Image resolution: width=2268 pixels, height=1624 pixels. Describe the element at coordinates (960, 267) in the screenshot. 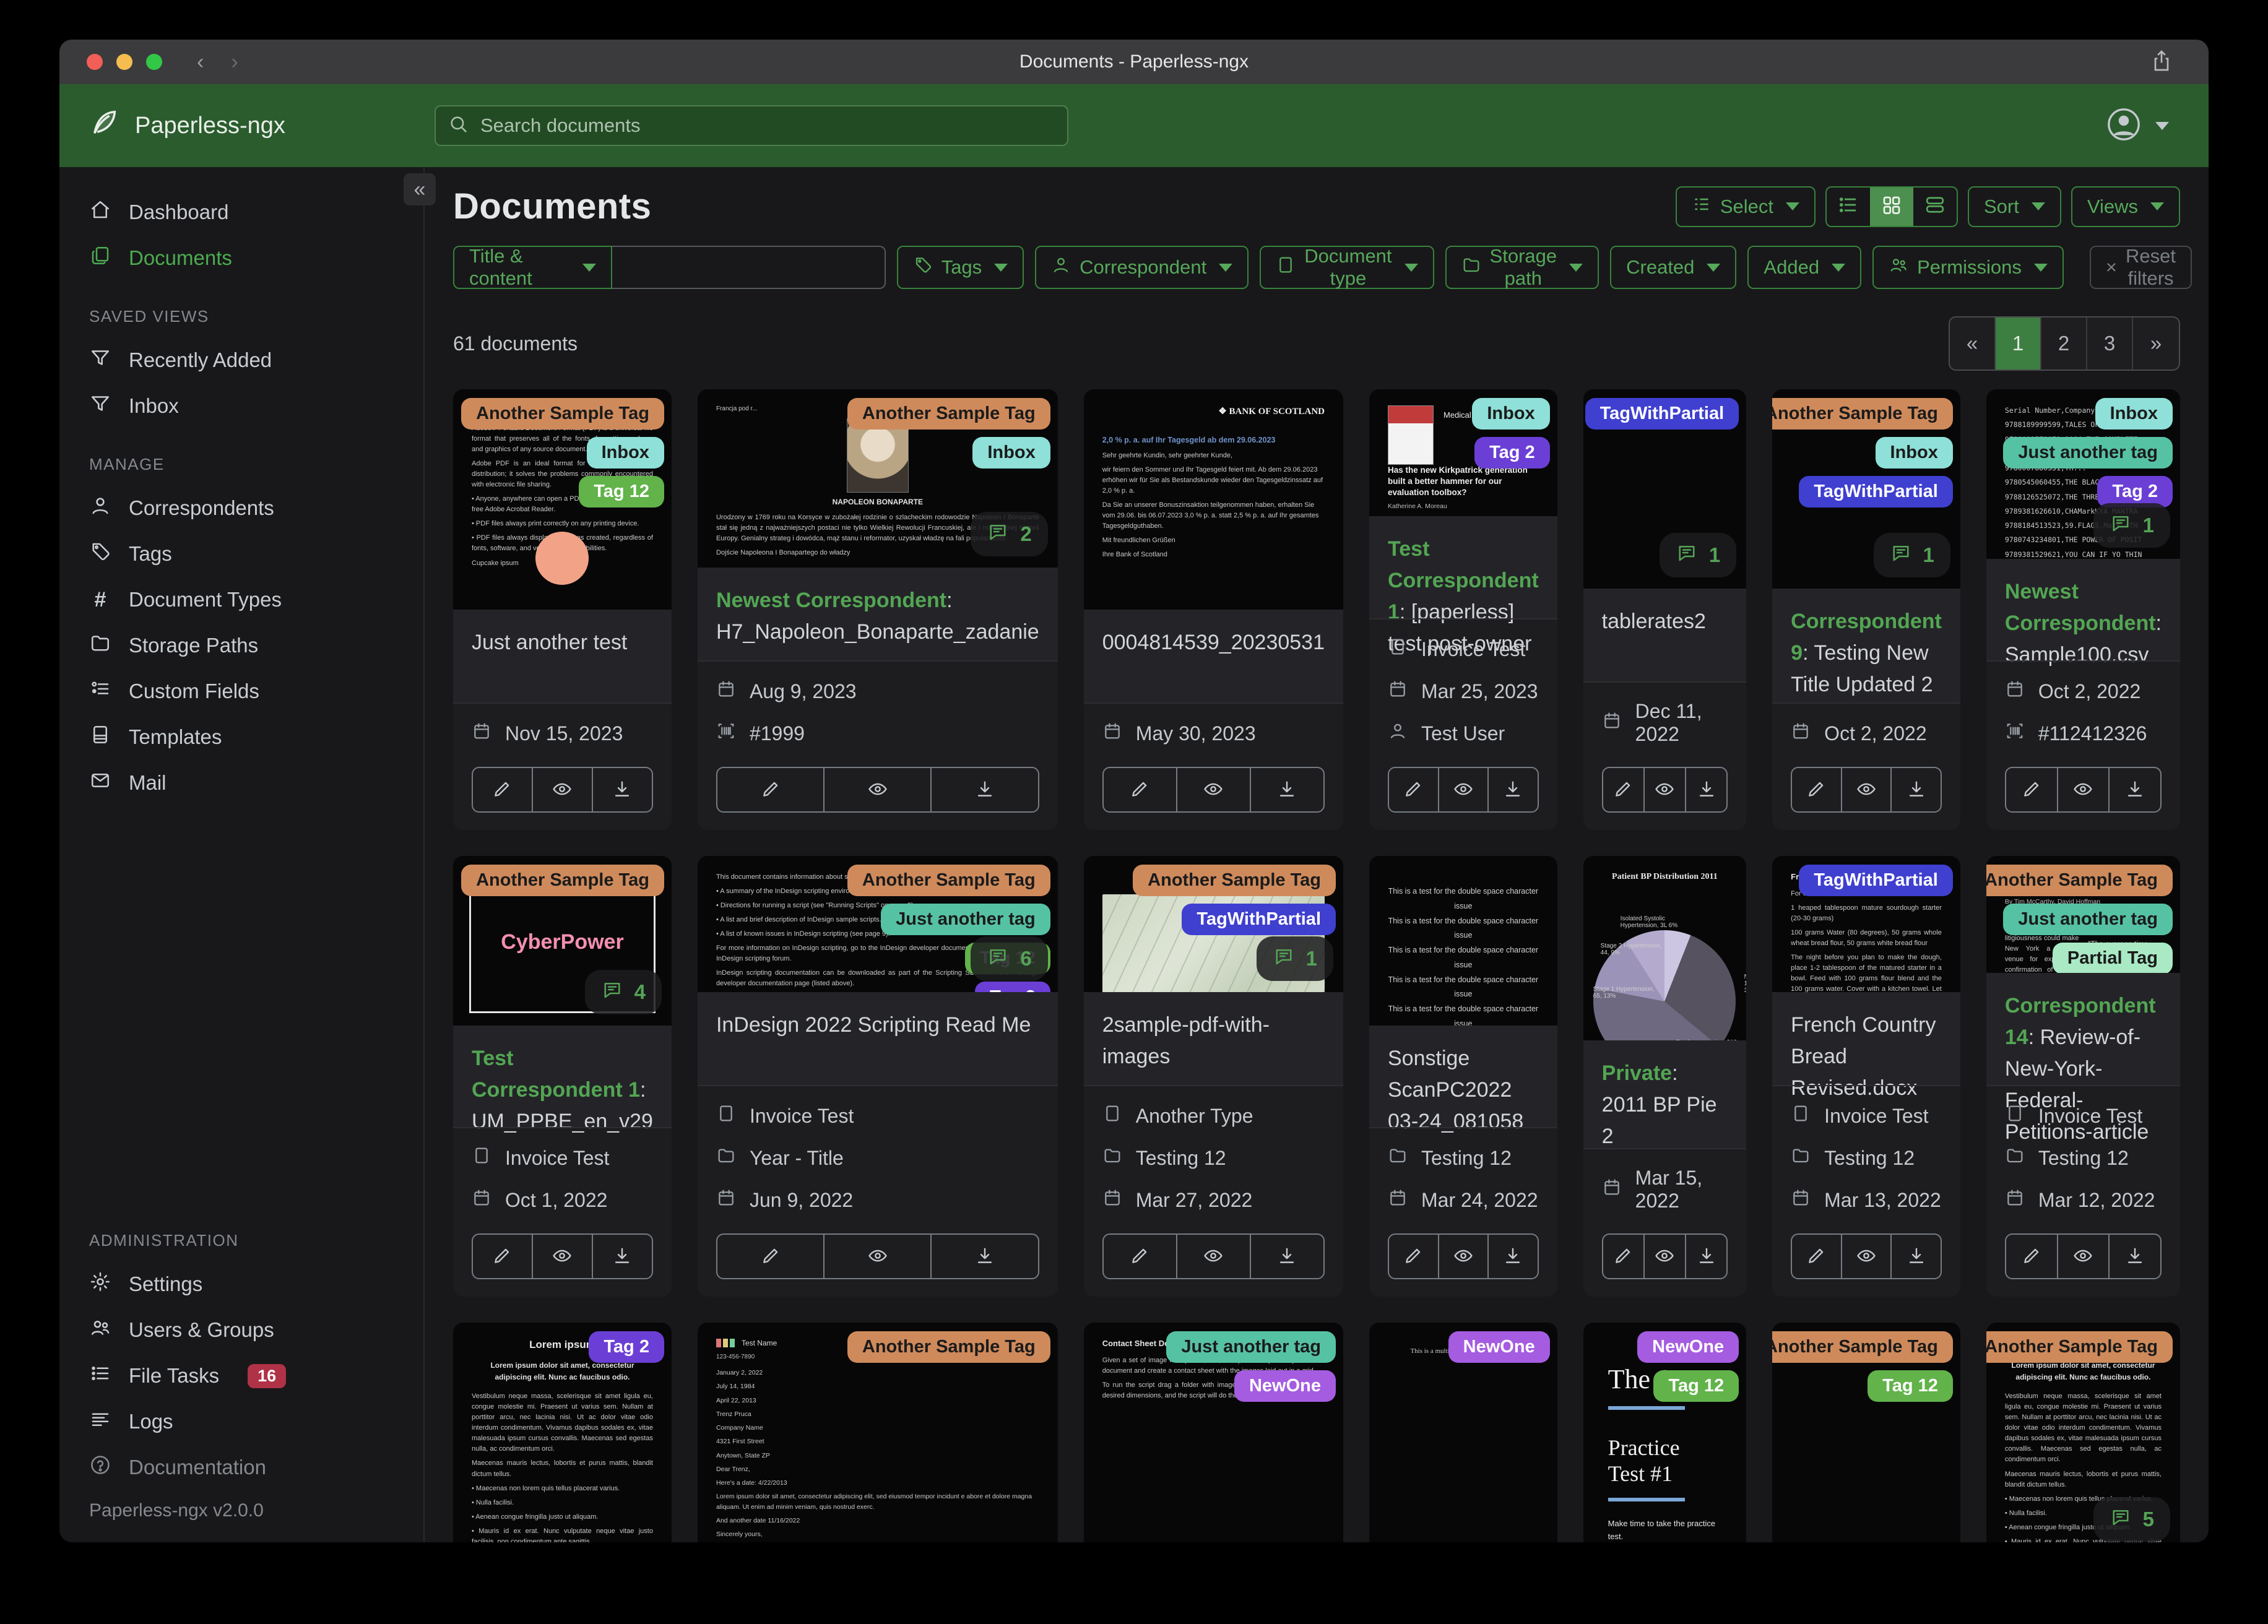

I see `filter-button-tags: Tags` at that location.